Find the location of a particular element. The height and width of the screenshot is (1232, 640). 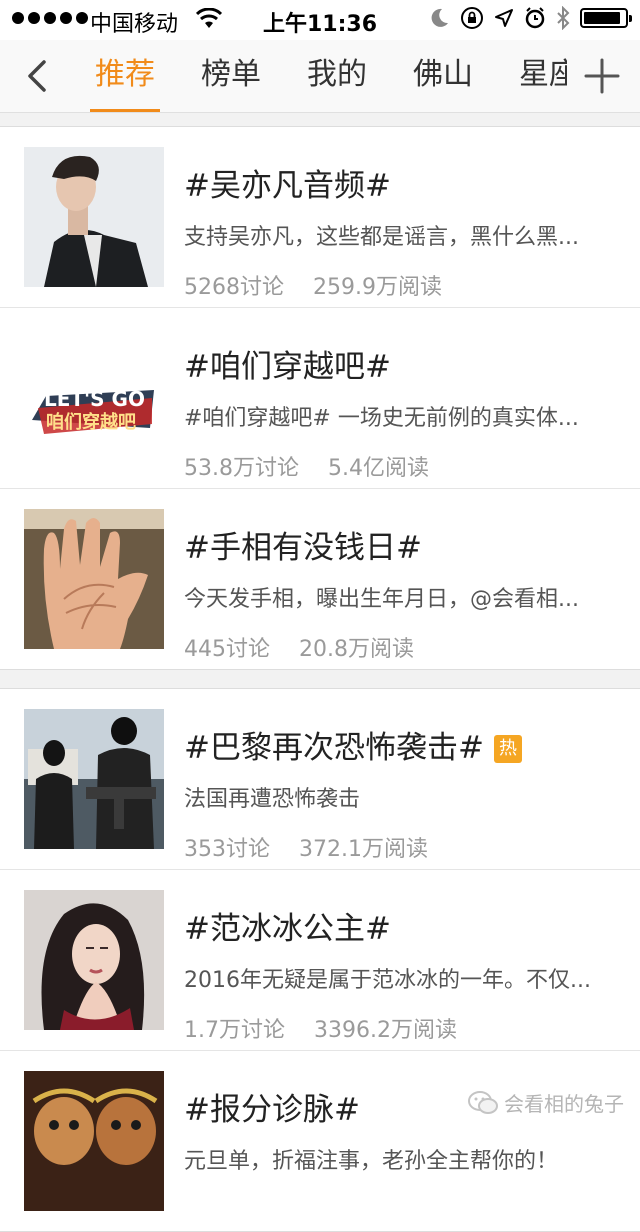

wechat-watermark: 会看相的兔子 is located at coordinates (546, 1102).